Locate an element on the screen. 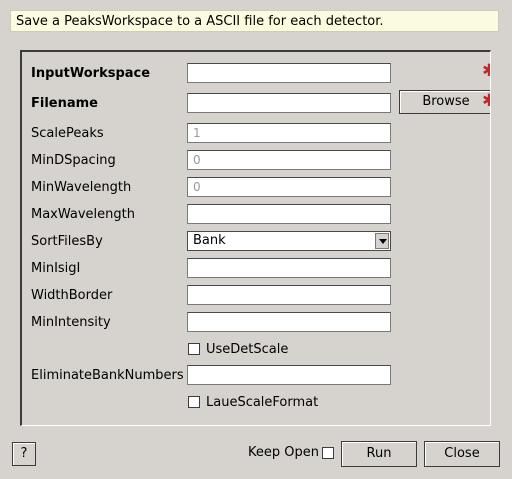 The height and width of the screenshot is (479, 512). min-wavelength-field: 0 is located at coordinates (289, 187).